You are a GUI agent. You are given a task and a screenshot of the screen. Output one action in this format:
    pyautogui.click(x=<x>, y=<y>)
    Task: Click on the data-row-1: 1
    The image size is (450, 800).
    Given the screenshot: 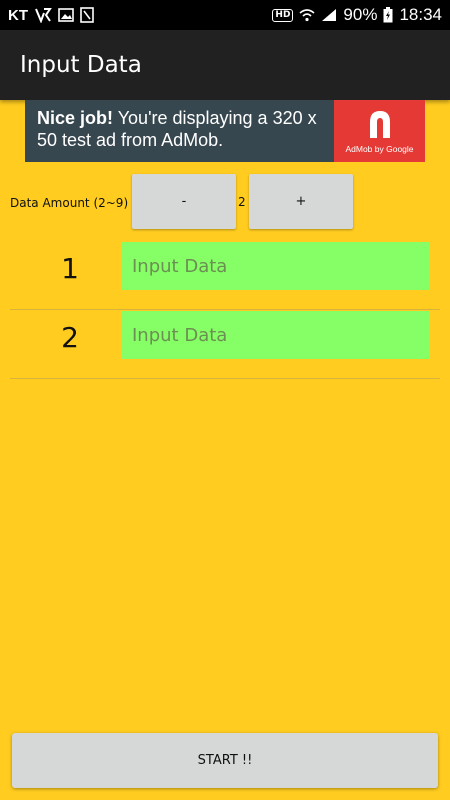 What is the action you would take?
    pyautogui.click(x=225, y=276)
    